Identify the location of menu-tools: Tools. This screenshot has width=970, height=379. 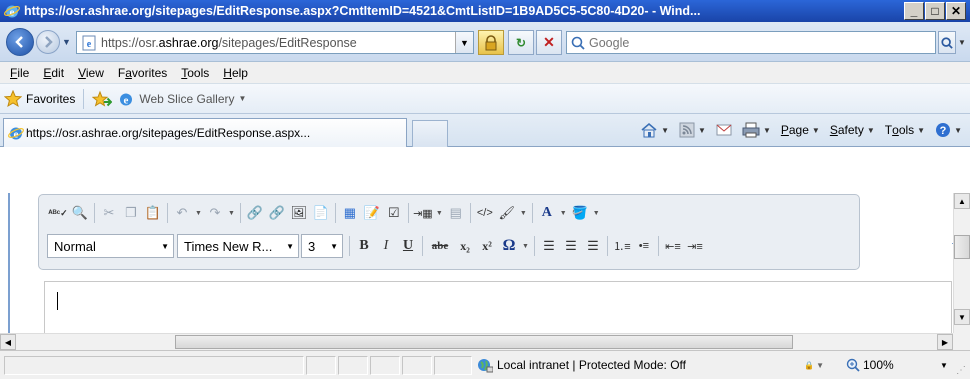
(195, 73).